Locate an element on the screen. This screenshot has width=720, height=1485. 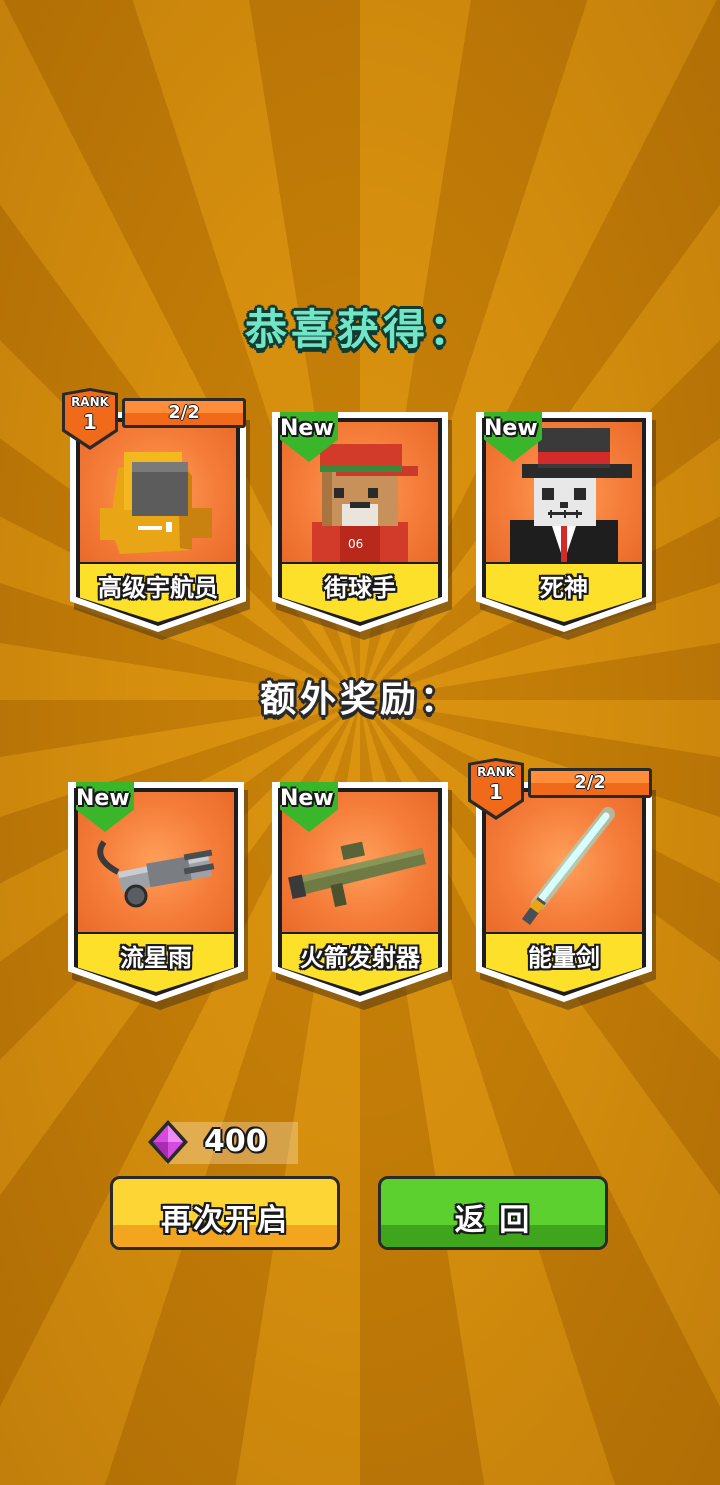
reward-card-grim-reaper: 死神 New is located at coordinates (566, 526).